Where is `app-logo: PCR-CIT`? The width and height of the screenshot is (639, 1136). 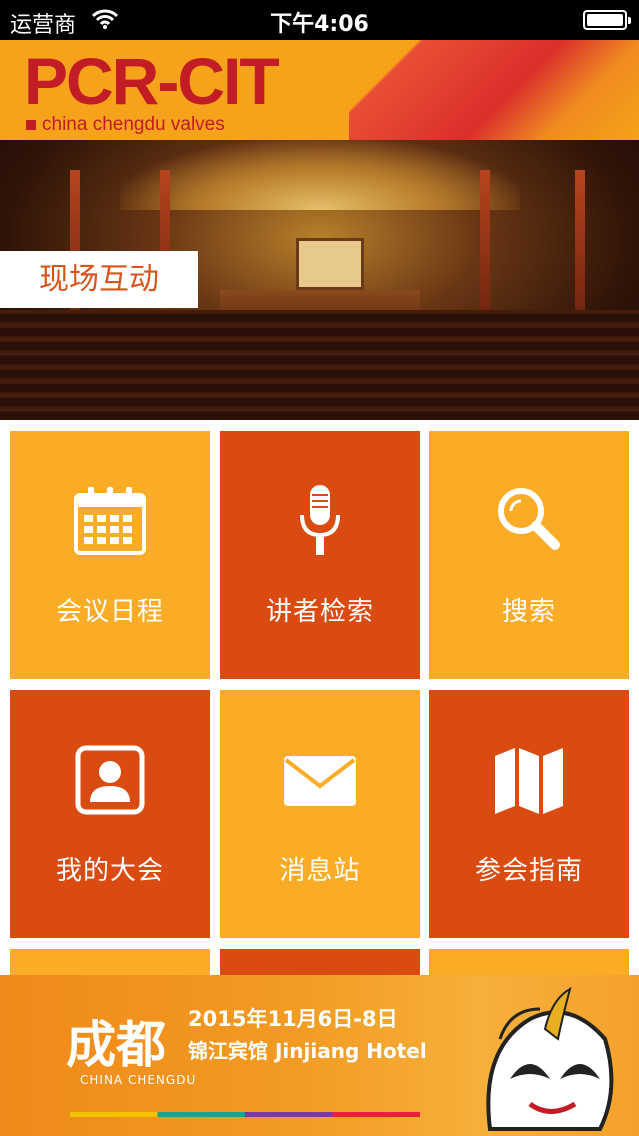
app-logo: PCR-CIT is located at coordinates (152, 81).